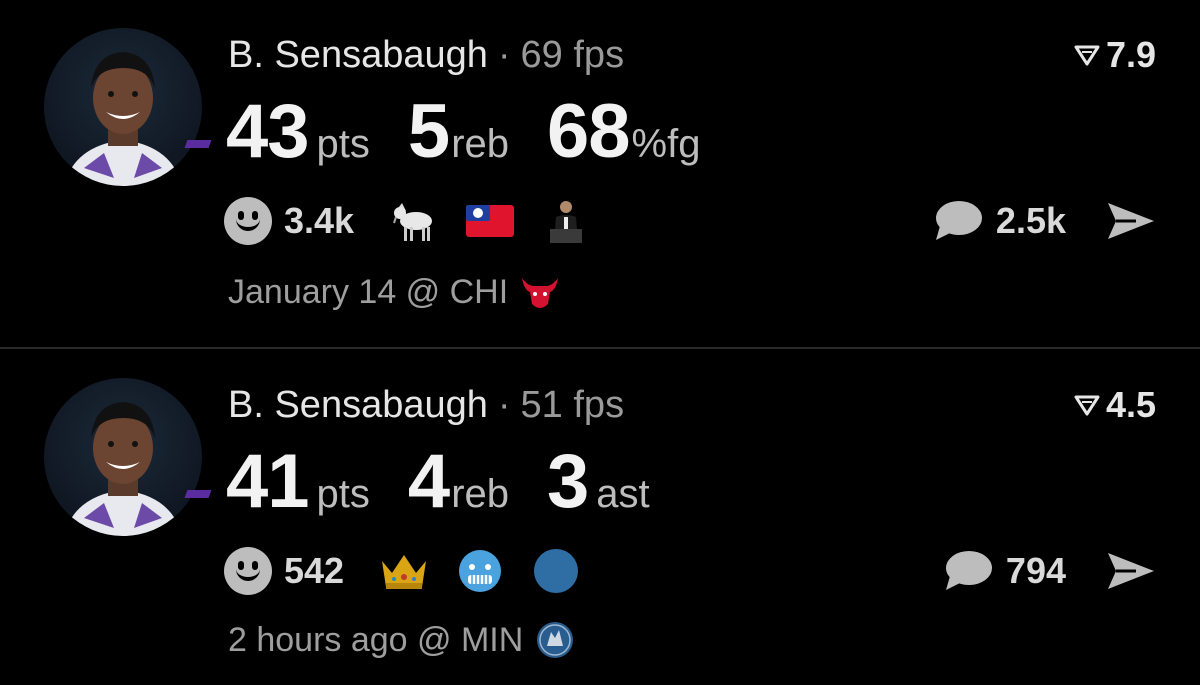 The width and height of the screenshot is (1200, 685). Describe the element at coordinates (589, 131) in the screenshot. I see `stat-fg-value: 68` at that location.